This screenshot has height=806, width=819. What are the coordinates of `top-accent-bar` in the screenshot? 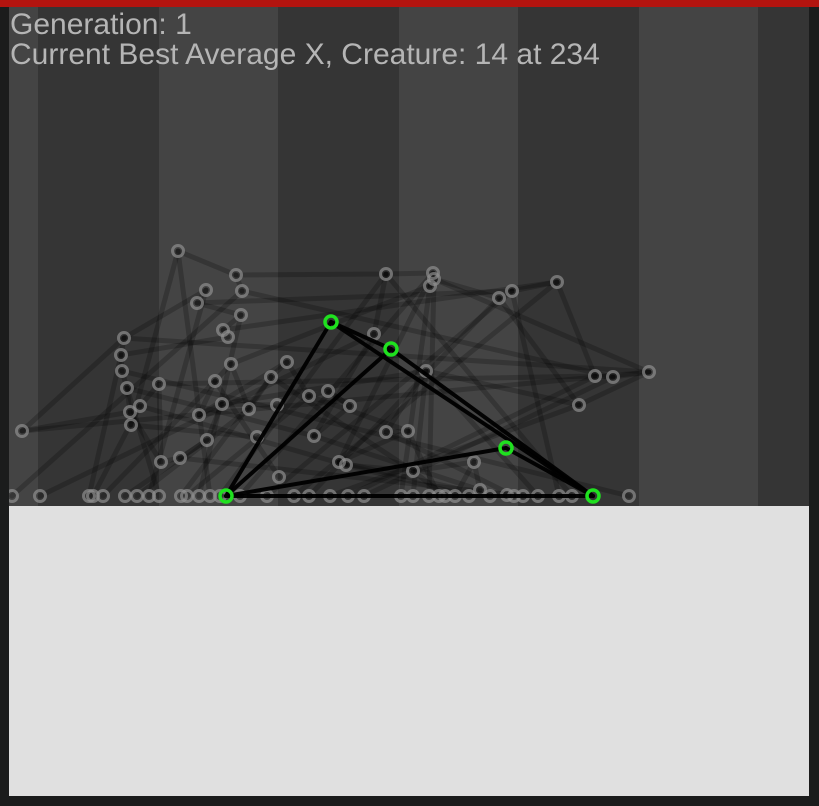 It's located at (409, 3).